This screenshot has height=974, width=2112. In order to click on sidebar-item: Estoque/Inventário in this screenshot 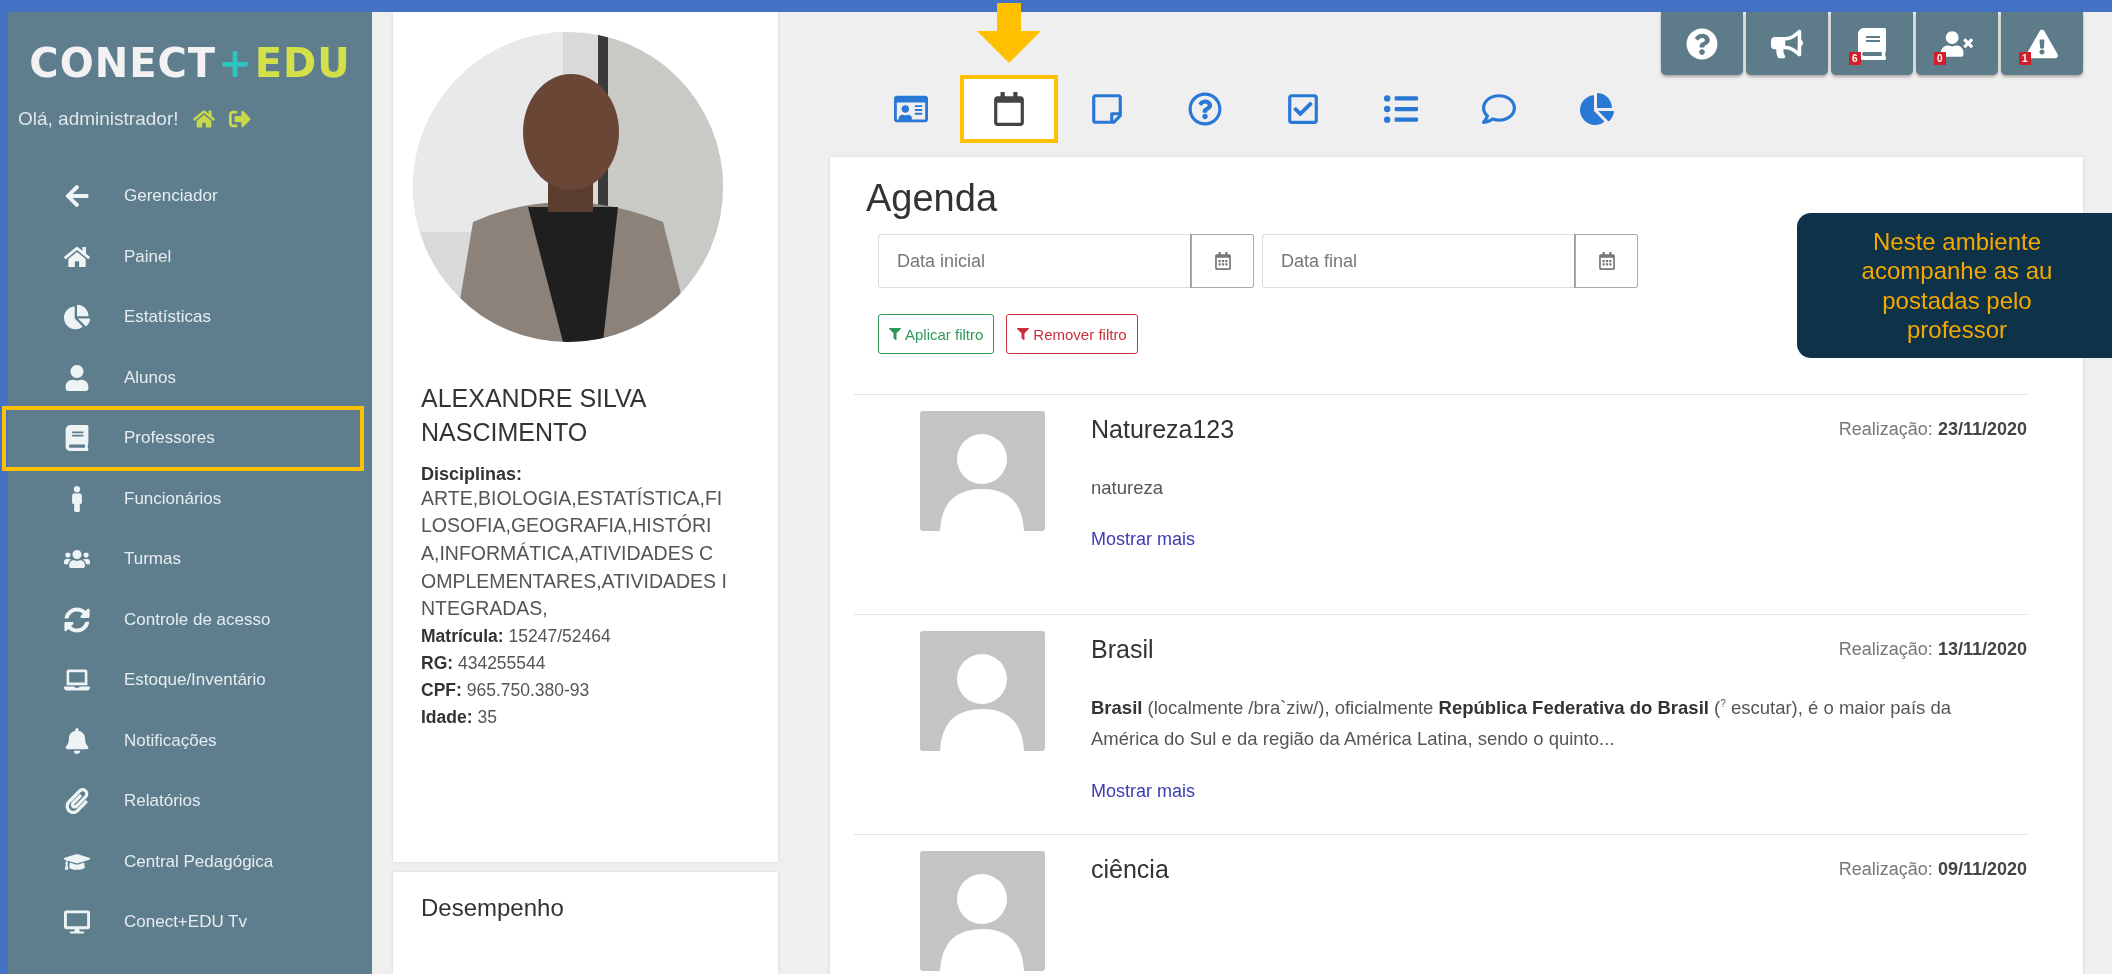, I will do `click(190, 680)`.